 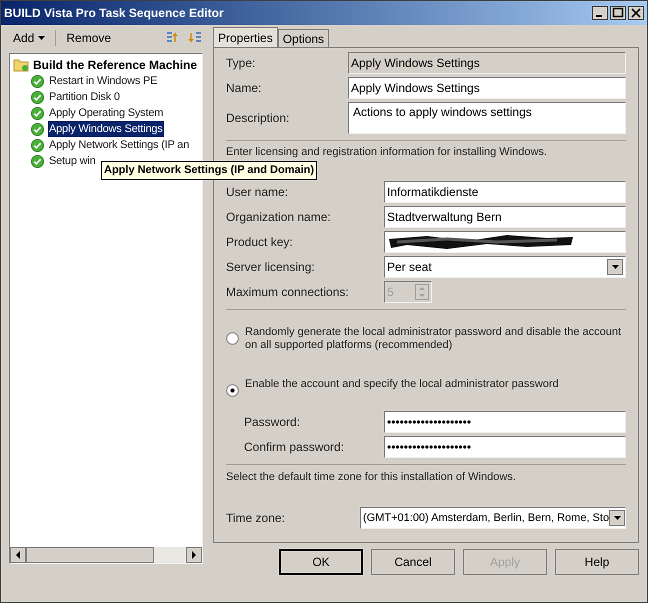 I want to click on field-label: Product key:, so click(x=260, y=242).